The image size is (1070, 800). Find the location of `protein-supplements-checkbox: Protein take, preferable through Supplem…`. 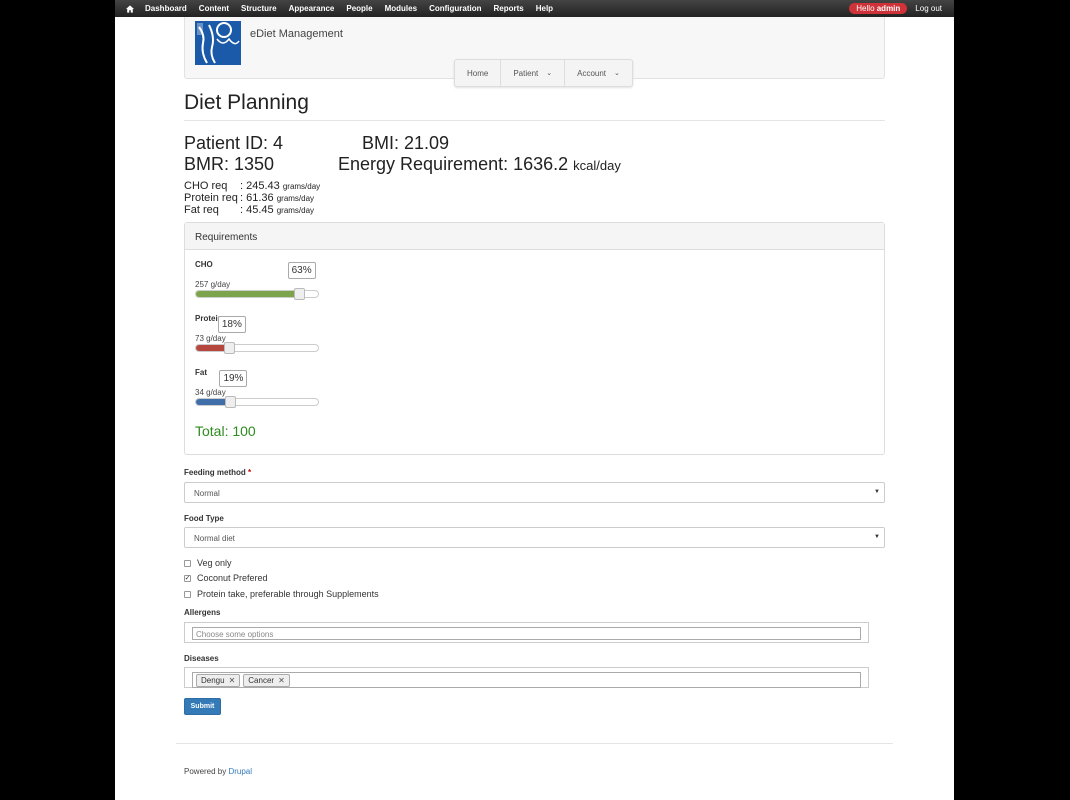

protein-supplements-checkbox: Protein take, preferable through Supplem… is located at coordinates (281, 594).